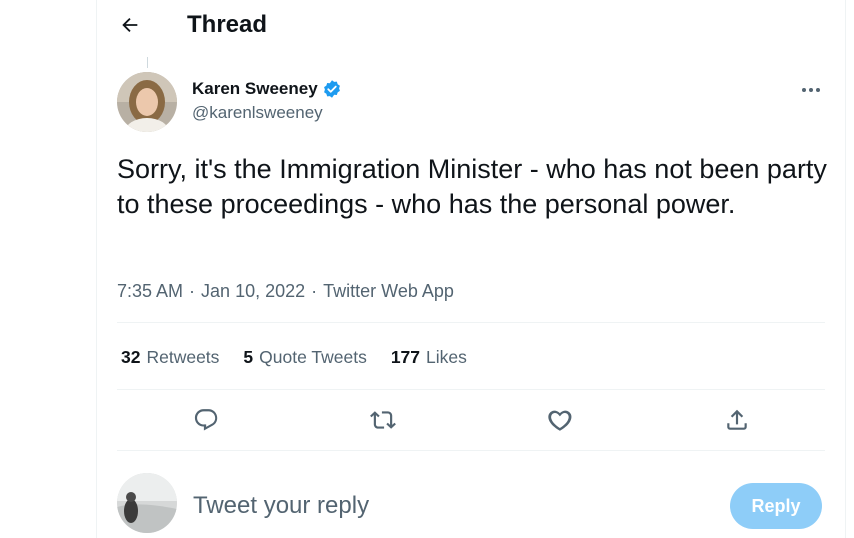 The height and width of the screenshot is (538, 854). I want to click on quote-tweets-stat: 5 Quote Tweets, so click(304, 357).